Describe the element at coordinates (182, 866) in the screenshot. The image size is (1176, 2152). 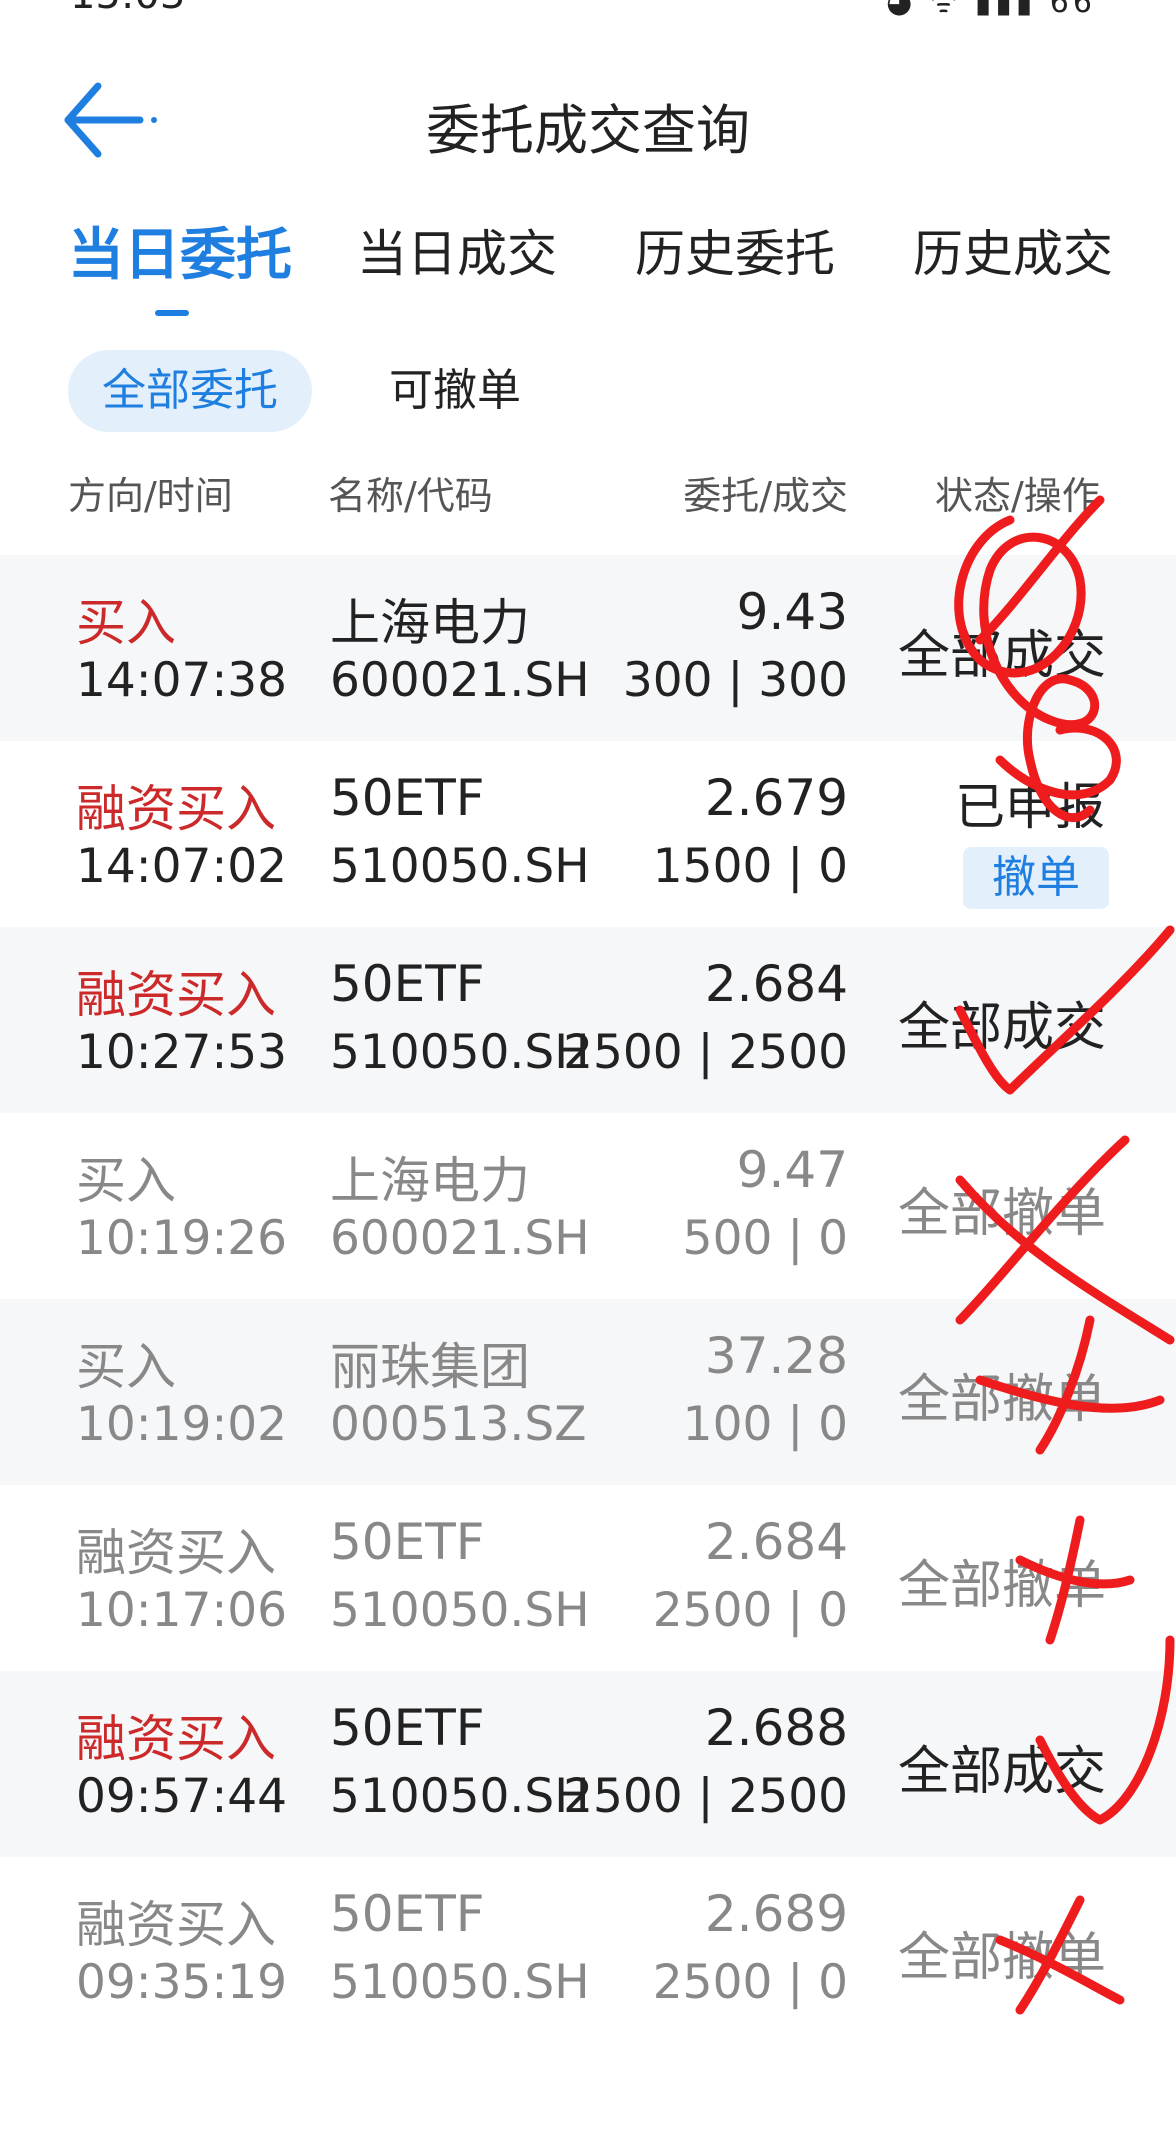
I see `order-time: 14:07:02` at that location.